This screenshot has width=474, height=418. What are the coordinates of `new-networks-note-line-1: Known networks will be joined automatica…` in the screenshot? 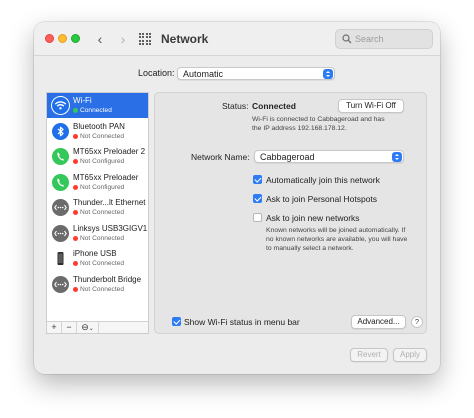 It's located at (336, 230).